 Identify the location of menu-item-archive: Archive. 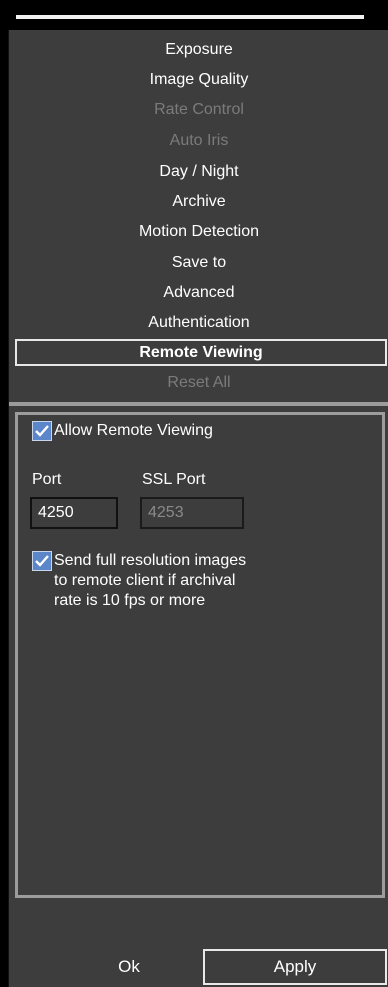
(198, 202).